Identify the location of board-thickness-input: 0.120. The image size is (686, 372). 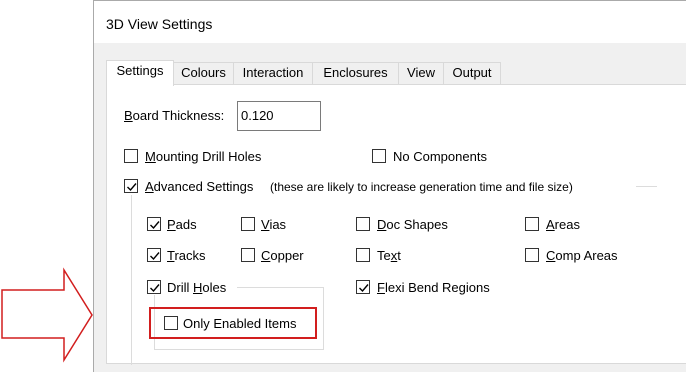
(279, 116).